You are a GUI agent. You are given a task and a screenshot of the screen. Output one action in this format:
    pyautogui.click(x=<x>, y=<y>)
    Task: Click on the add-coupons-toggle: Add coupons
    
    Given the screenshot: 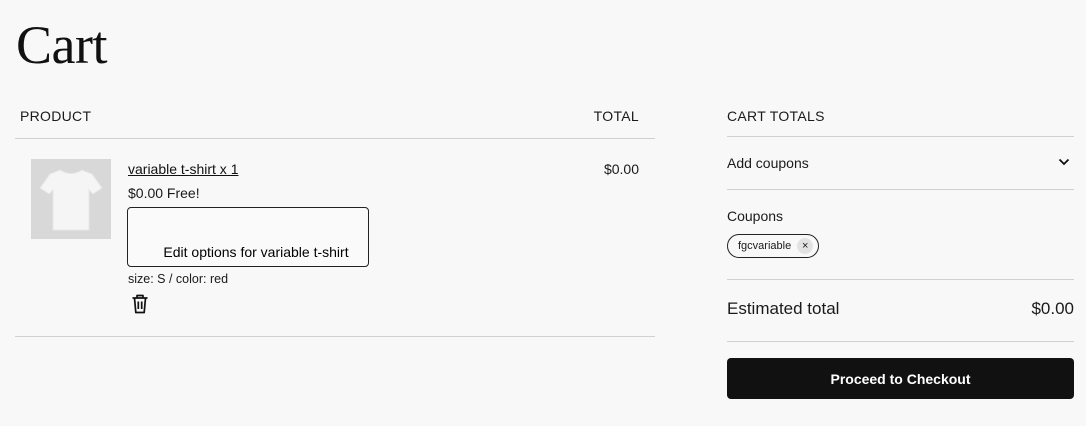 What is the action you would take?
    pyautogui.click(x=900, y=163)
    